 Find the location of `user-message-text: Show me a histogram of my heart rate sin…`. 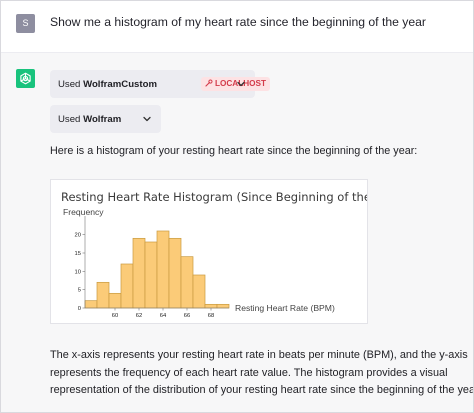

user-message-text: Show me a histogram of my heart rate sin… is located at coordinates (238, 22).